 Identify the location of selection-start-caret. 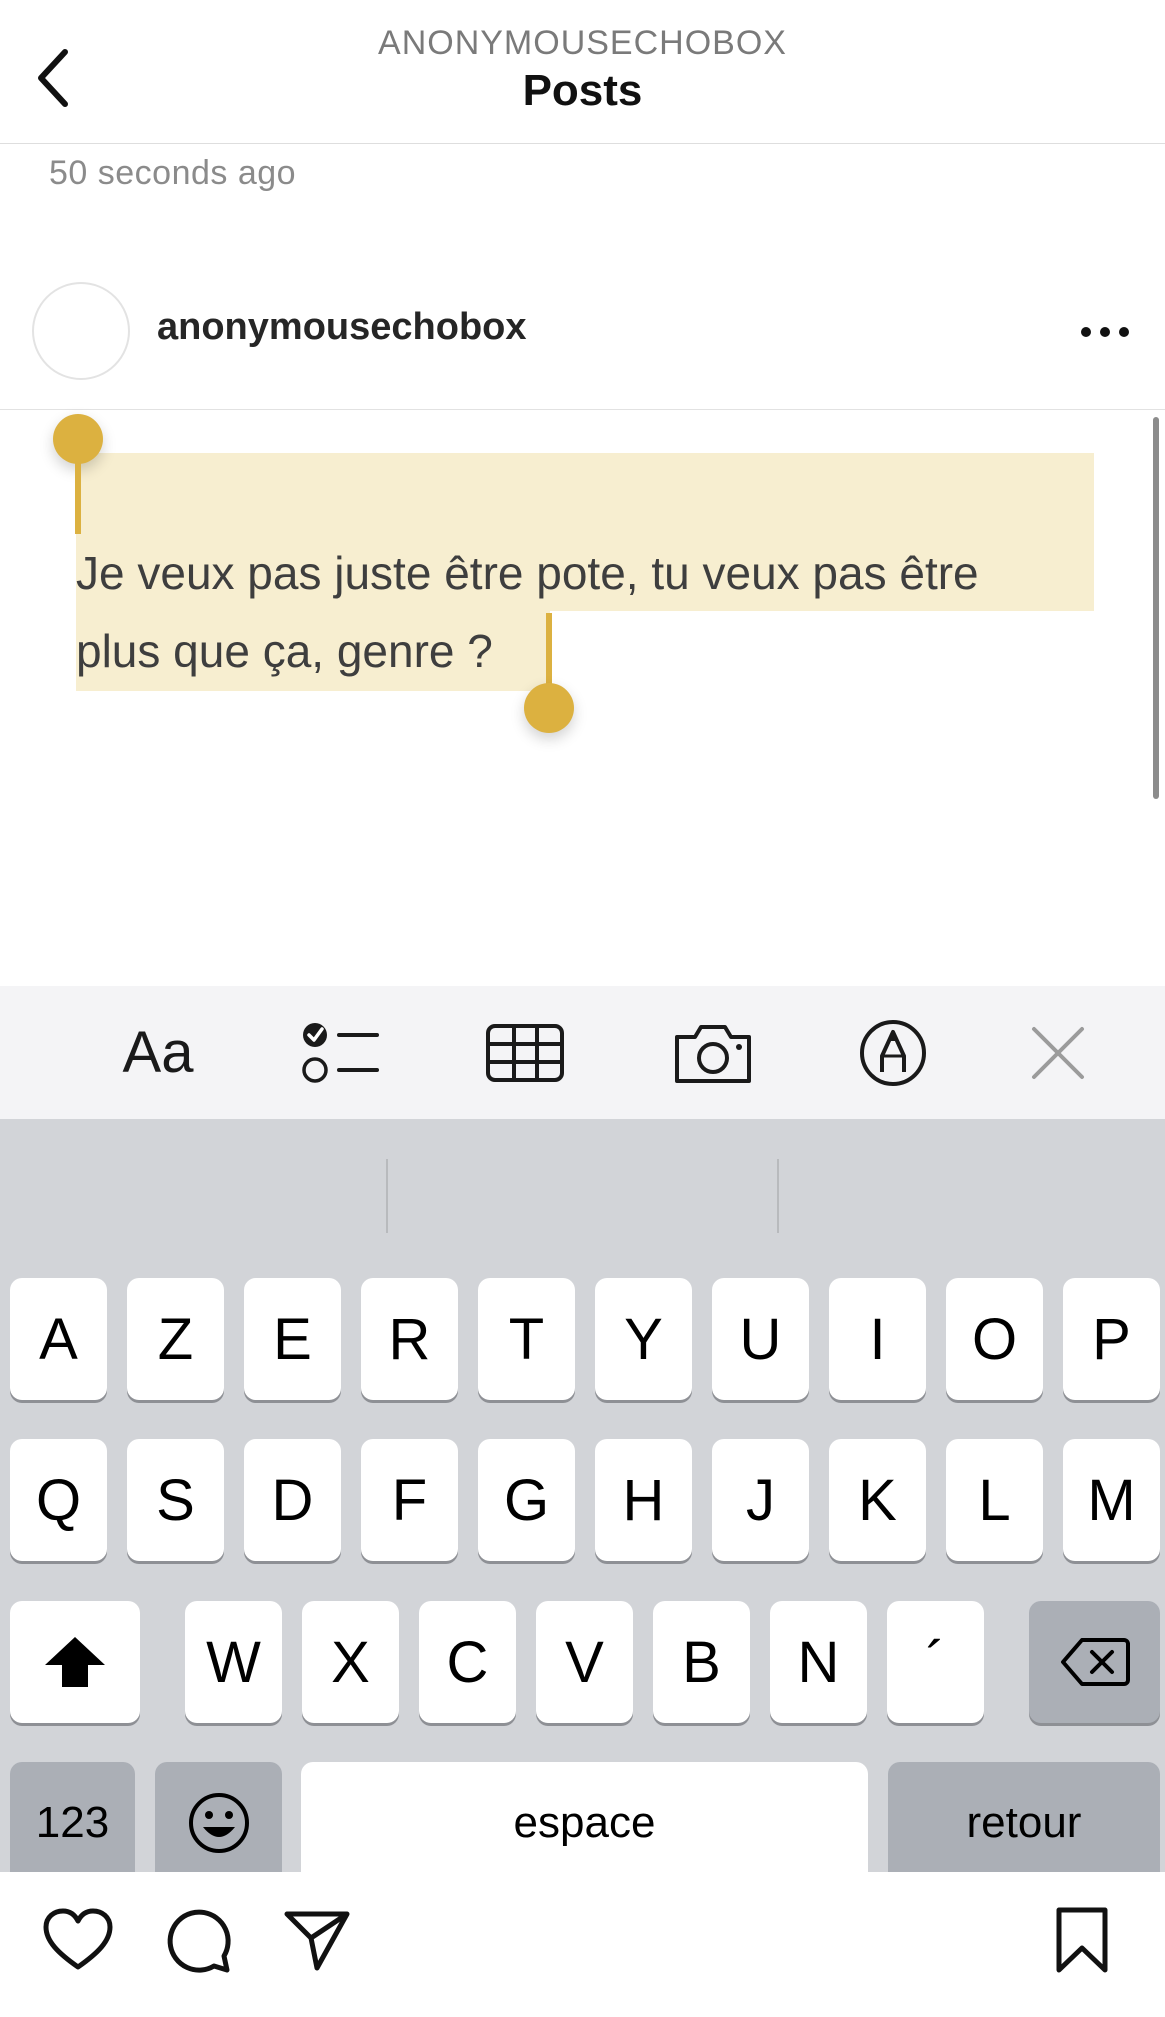
(78, 487).